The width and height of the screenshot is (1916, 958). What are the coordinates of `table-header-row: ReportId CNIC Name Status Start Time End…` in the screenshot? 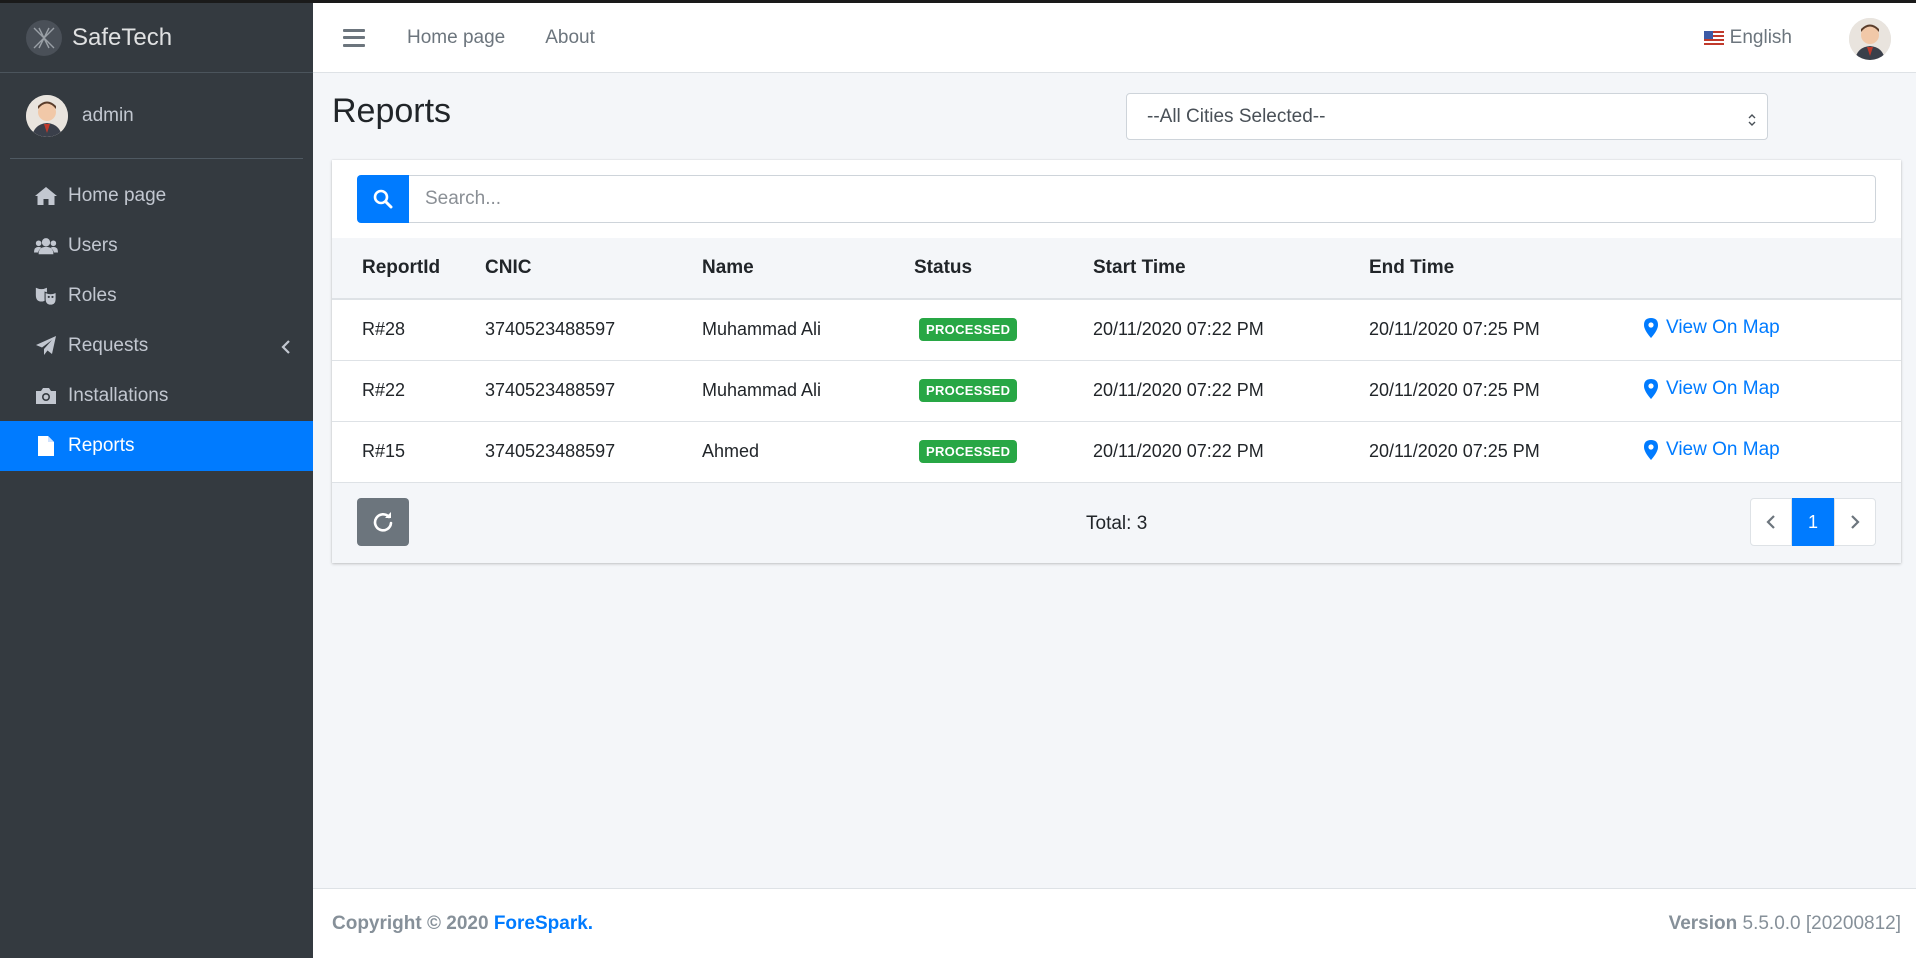 It's located at (1116, 269).